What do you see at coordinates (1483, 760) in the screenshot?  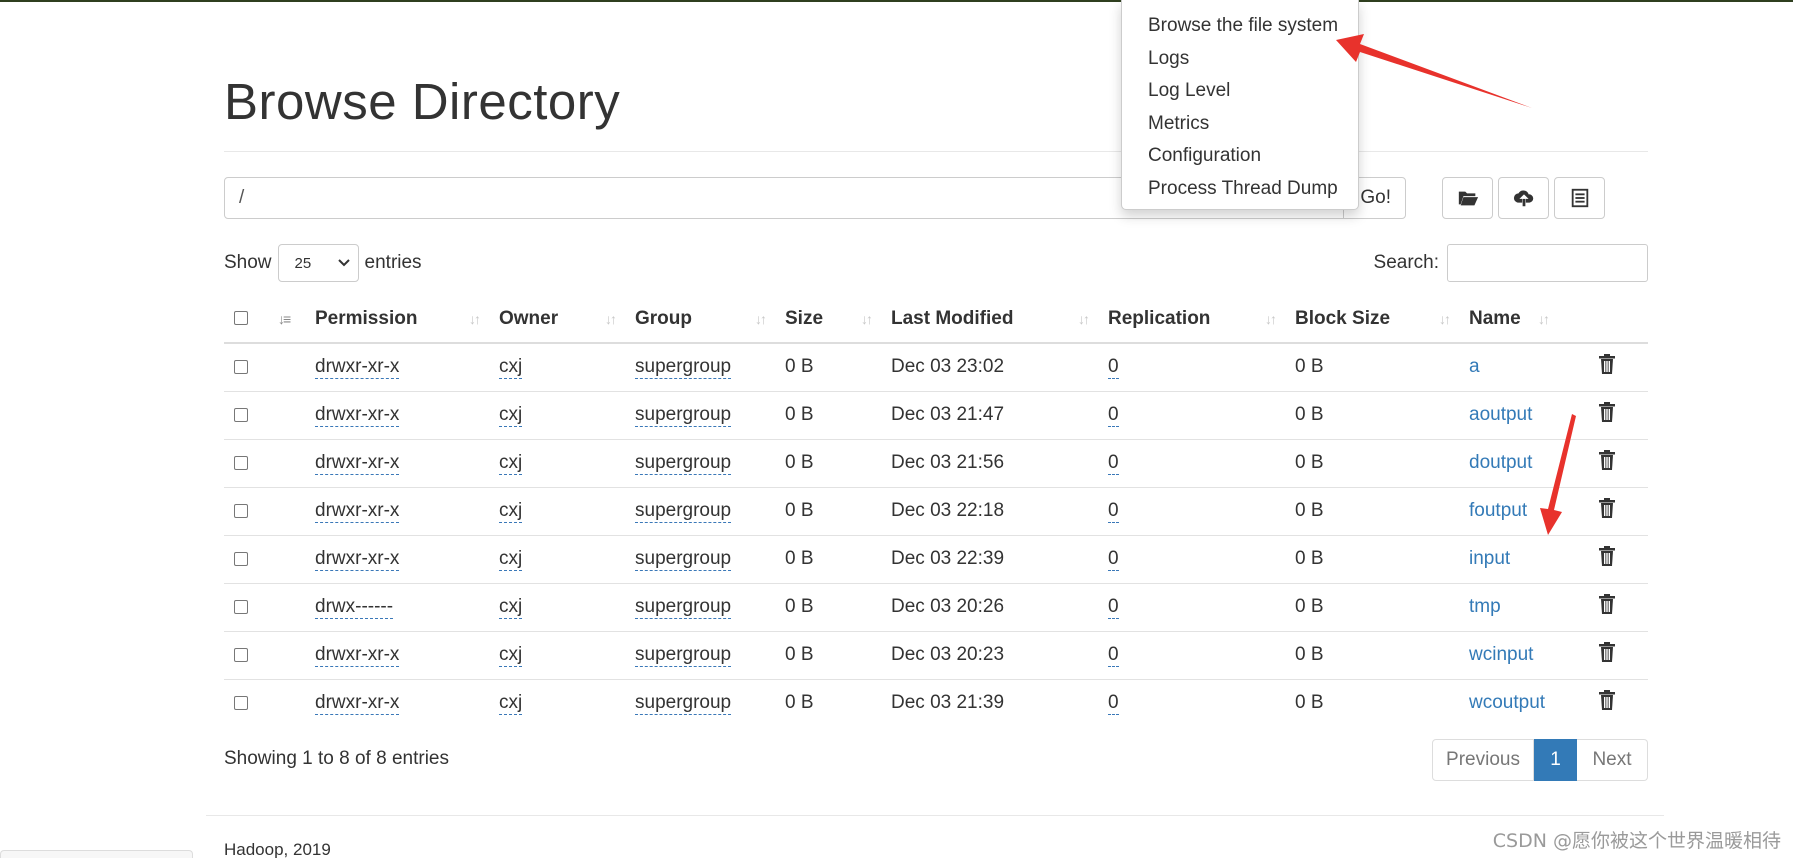 I see `previous-page-button: Previous` at bounding box center [1483, 760].